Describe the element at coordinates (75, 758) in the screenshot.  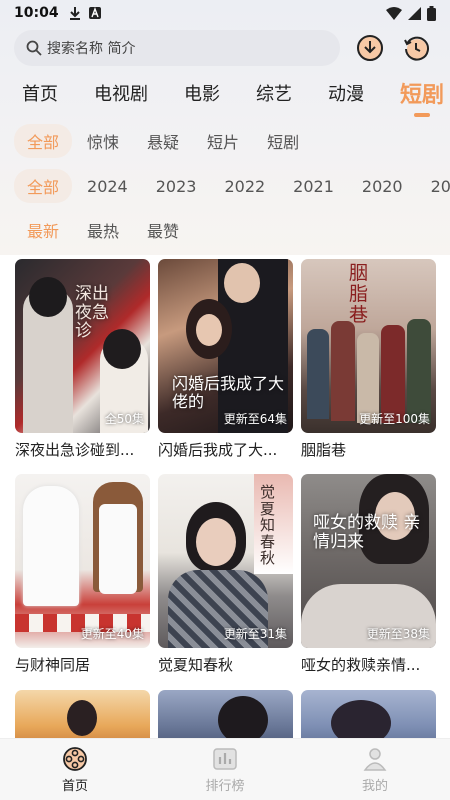
I see `film-reel-icon` at that location.